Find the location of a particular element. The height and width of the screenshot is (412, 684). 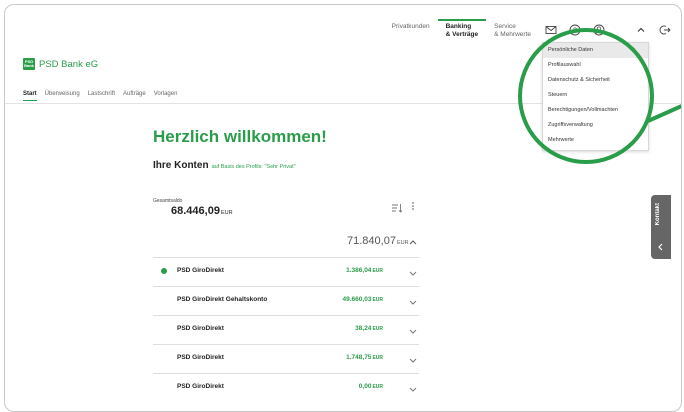

top-nav-banking-line2: & Verträge is located at coordinates (462, 34).